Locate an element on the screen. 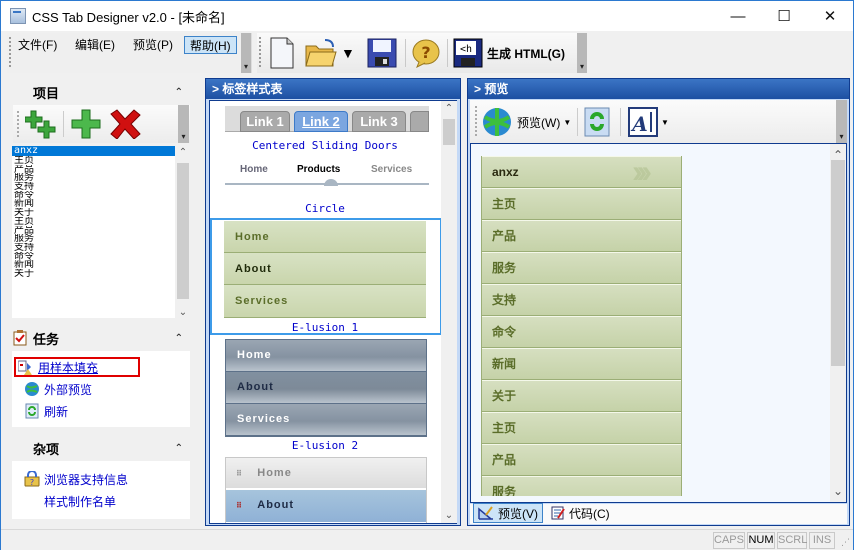 This screenshot has height=550, width=854. tab-code-label: 代码(C) is located at coordinates (589, 513).